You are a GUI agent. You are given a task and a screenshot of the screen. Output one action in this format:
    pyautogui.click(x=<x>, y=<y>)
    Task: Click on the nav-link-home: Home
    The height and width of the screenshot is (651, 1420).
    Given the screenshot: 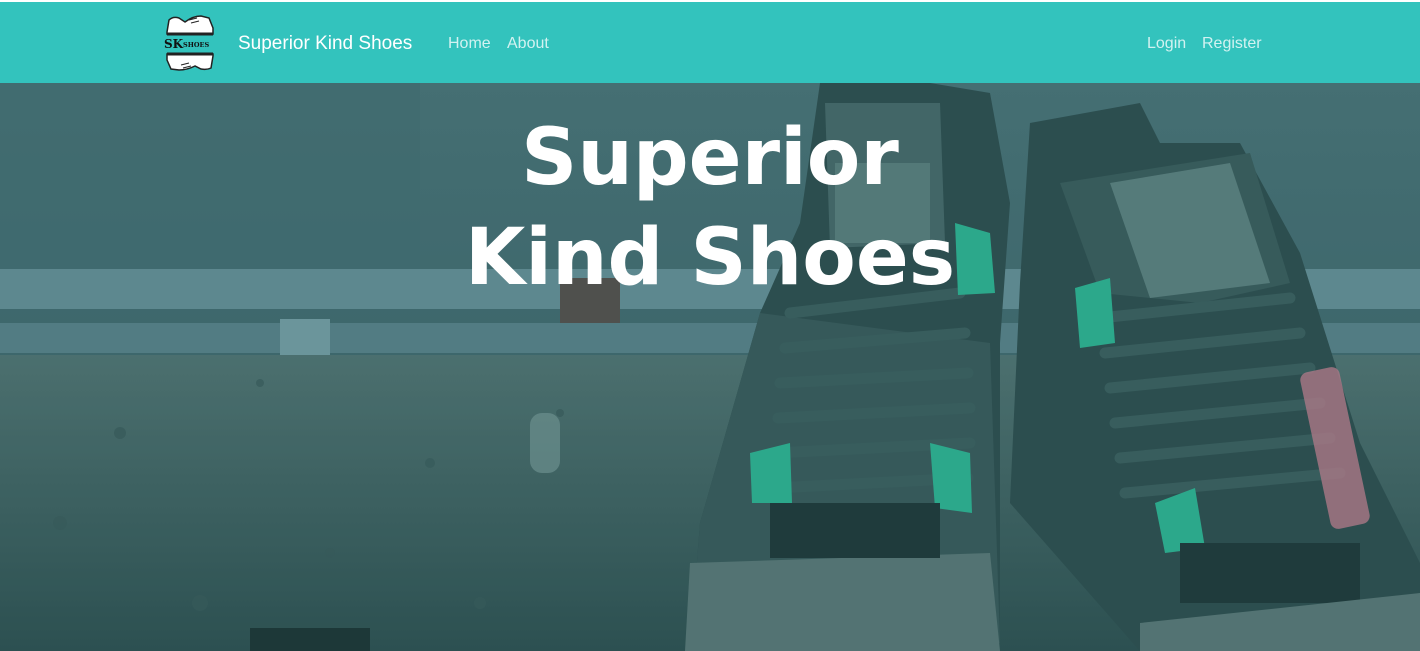 What is the action you would take?
    pyautogui.click(x=469, y=44)
    